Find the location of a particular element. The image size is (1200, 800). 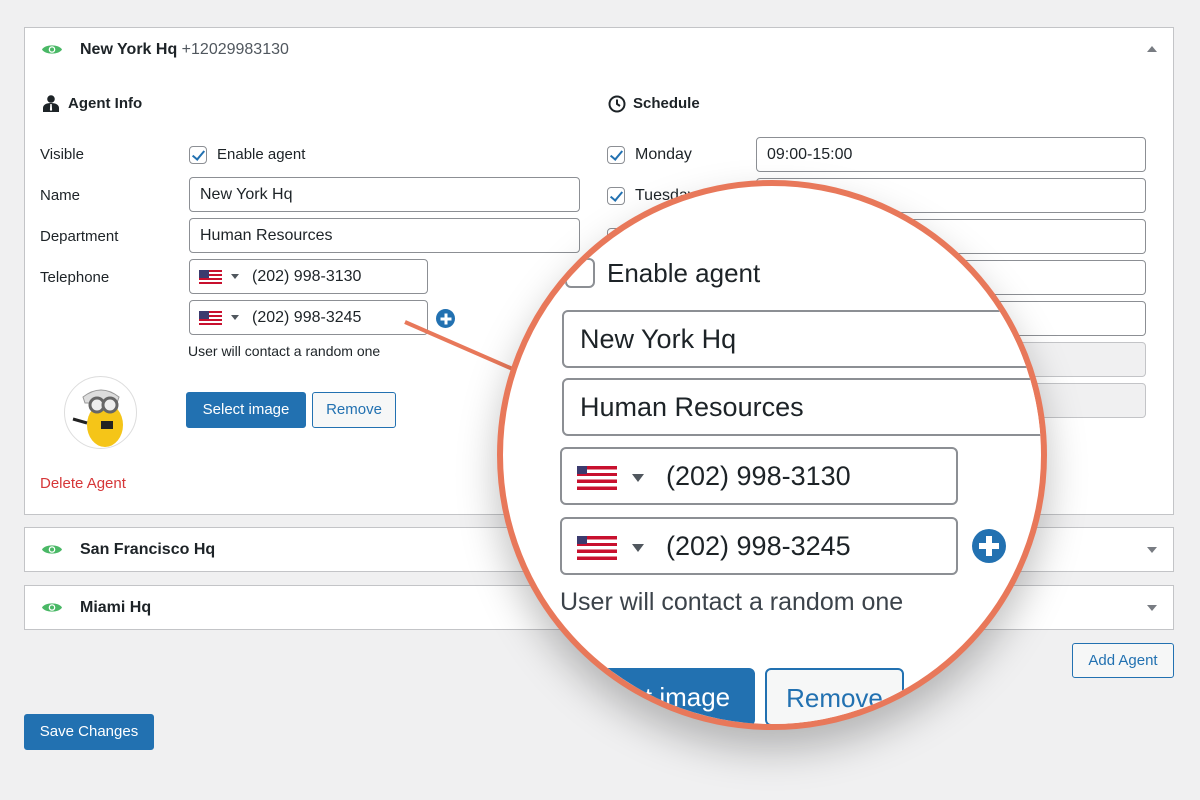

telephone-input-1-zoomed: (202) 998-3130 is located at coordinates (759, 476).